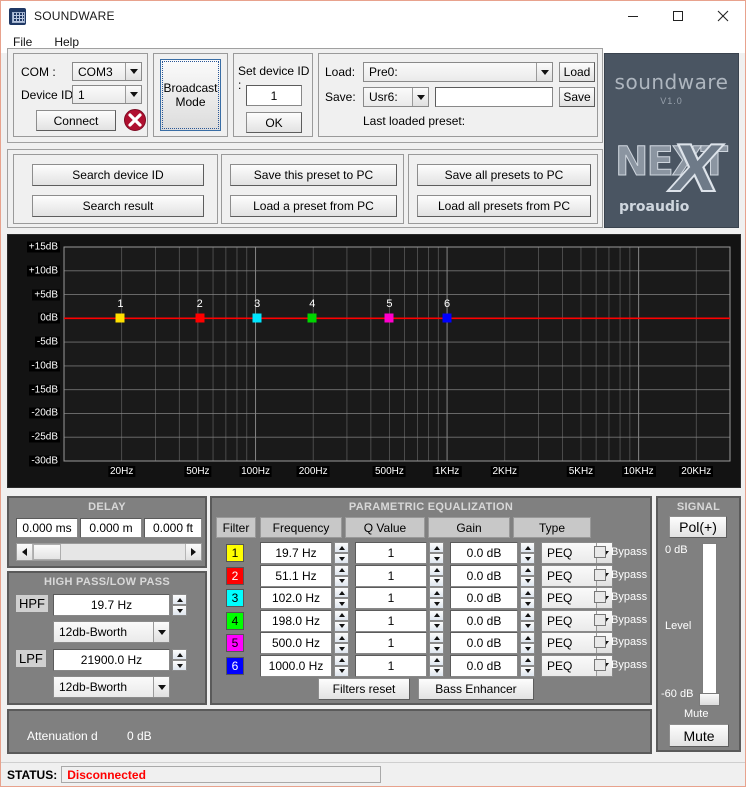 This screenshot has width=746, height=787. What do you see at coordinates (274, 122) in the screenshot?
I see `set-device-id-ok-button: OK` at bounding box center [274, 122].